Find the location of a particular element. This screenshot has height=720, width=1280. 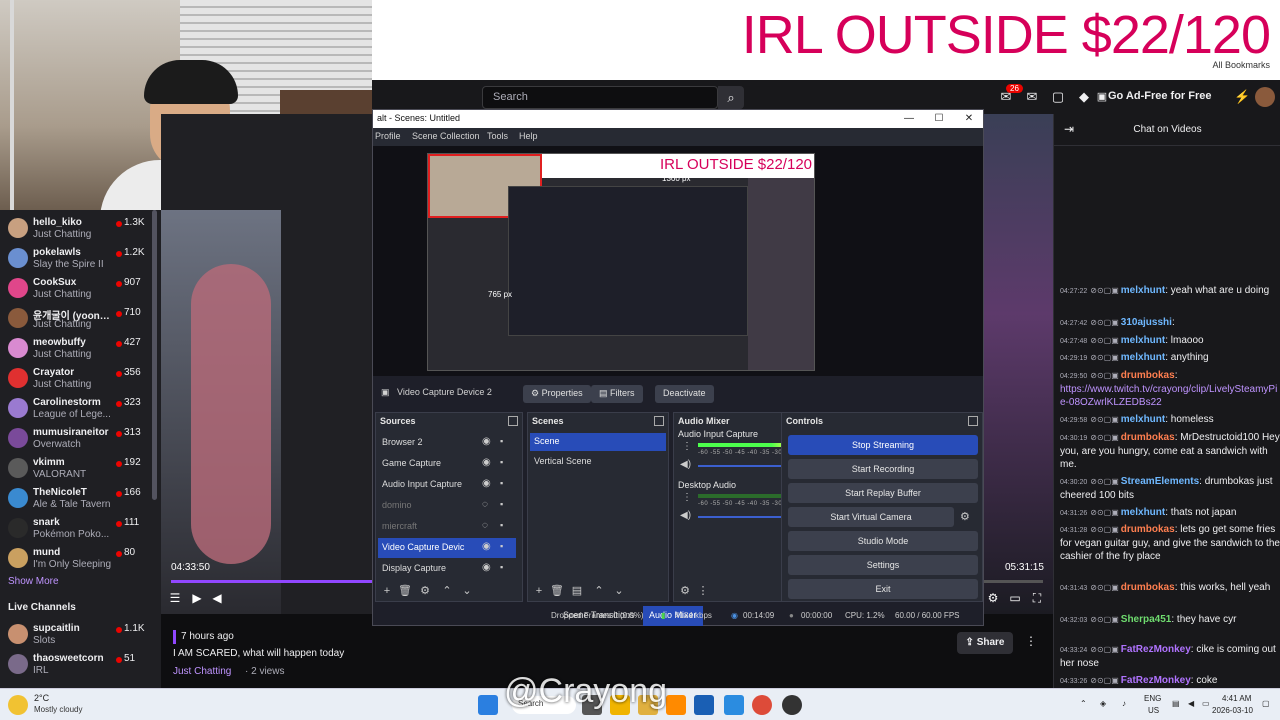

live-channel: supcaitlin Slots 1.1K is located at coordinates (80, 635).